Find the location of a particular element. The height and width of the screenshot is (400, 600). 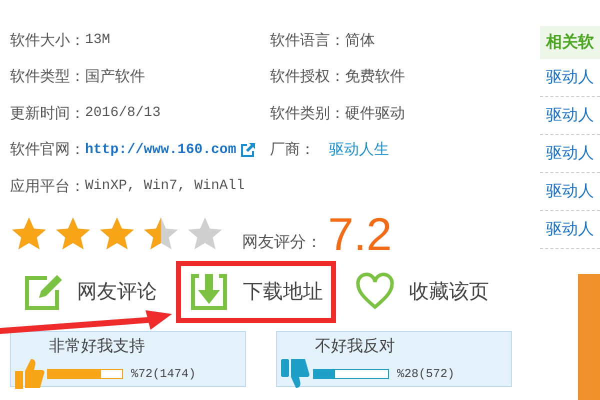

download-button: 下载地址 is located at coordinates (256, 291).